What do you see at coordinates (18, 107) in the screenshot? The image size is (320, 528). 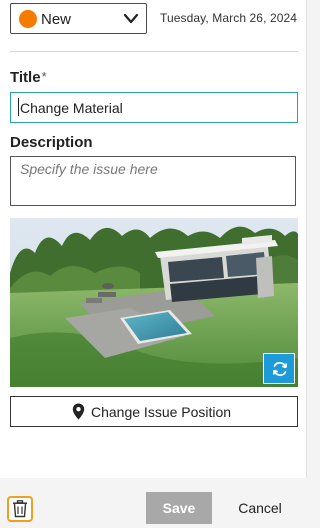 I see `text-caret` at bounding box center [18, 107].